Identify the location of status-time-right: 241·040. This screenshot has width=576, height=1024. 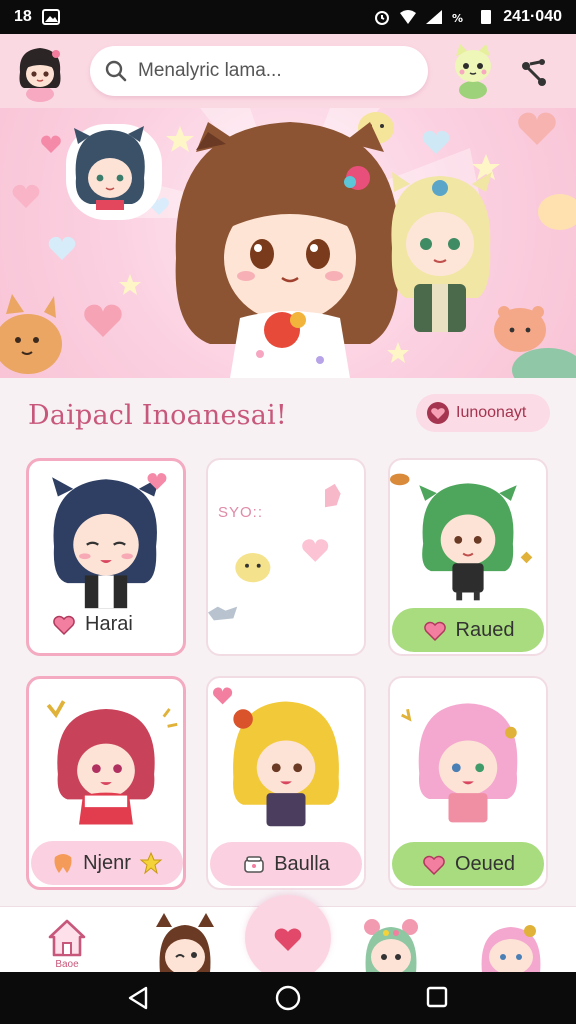
(532, 16).